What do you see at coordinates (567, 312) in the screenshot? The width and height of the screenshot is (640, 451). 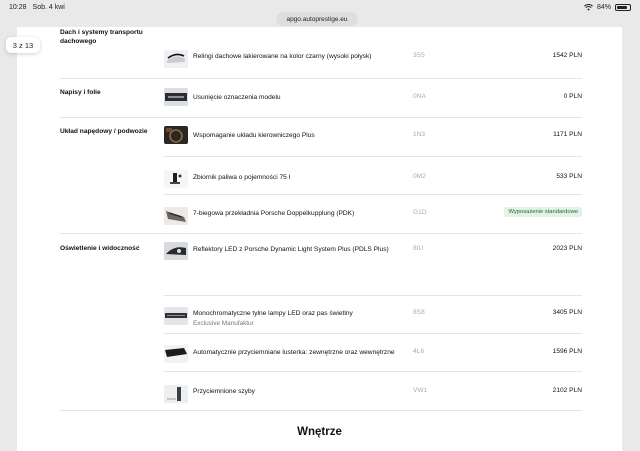 I see `option-price: 3405 PLN` at bounding box center [567, 312].